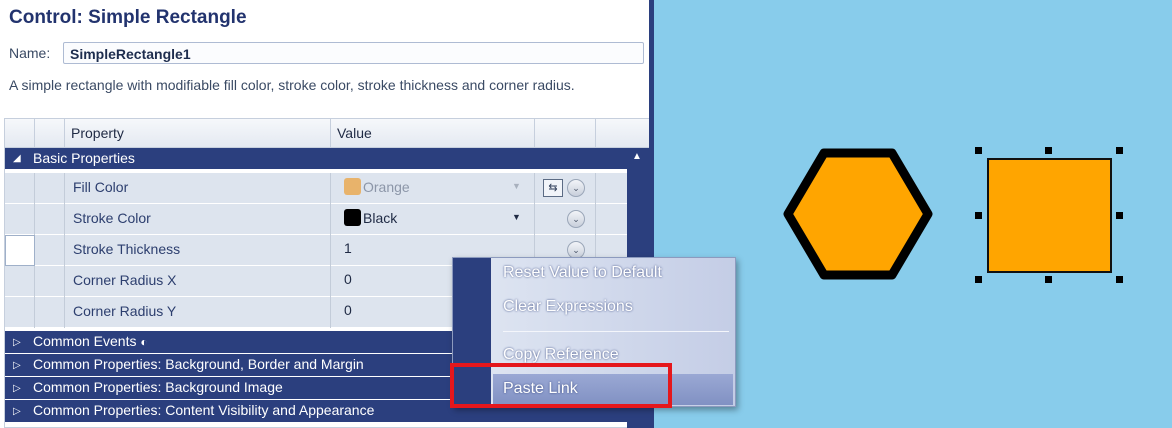  I want to click on menu-item-copy-reference: Copy Reference, so click(561, 355).